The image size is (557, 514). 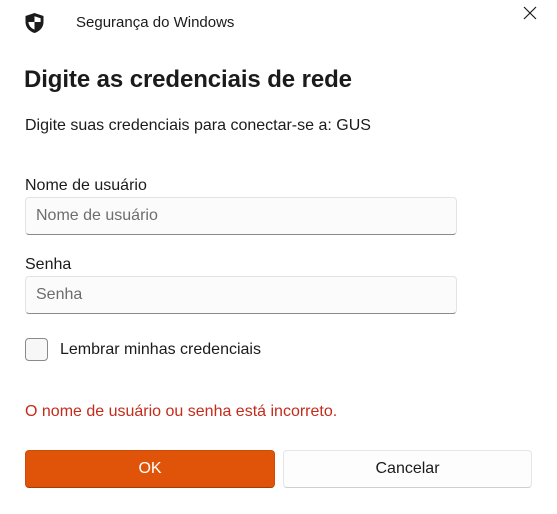 What do you see at coordinates (188, 79) in the screenshot?
I see `dialog-heading: Digite as credenciais de rede` at bounding box center [188, 79].